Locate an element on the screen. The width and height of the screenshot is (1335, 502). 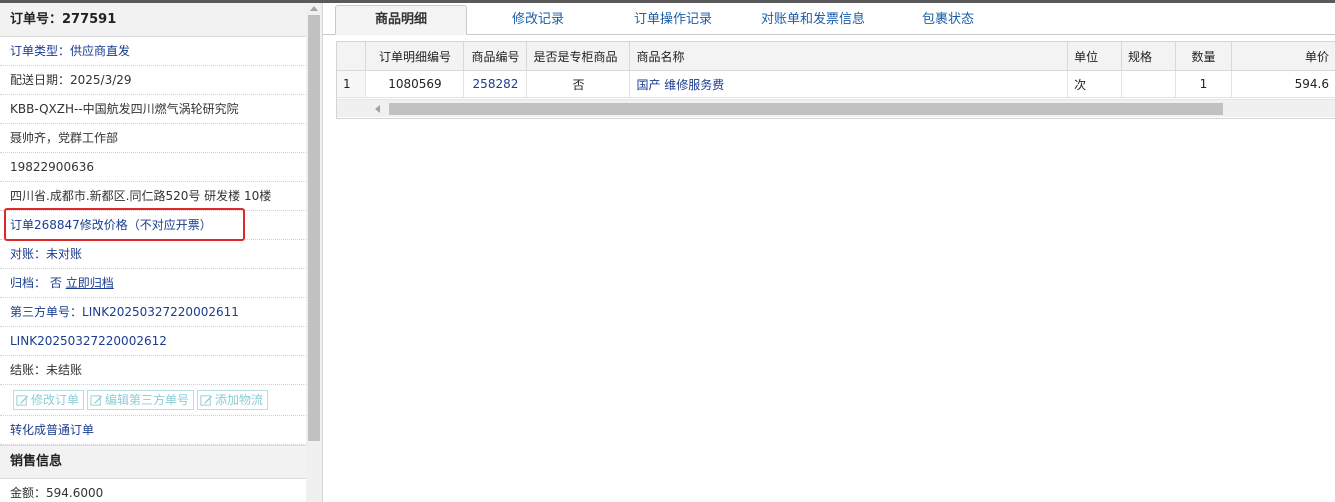
address-row: 四川省.成都市.新都区.同仁路520号 研发楼 10楼 is located at coordinates (153, 196).